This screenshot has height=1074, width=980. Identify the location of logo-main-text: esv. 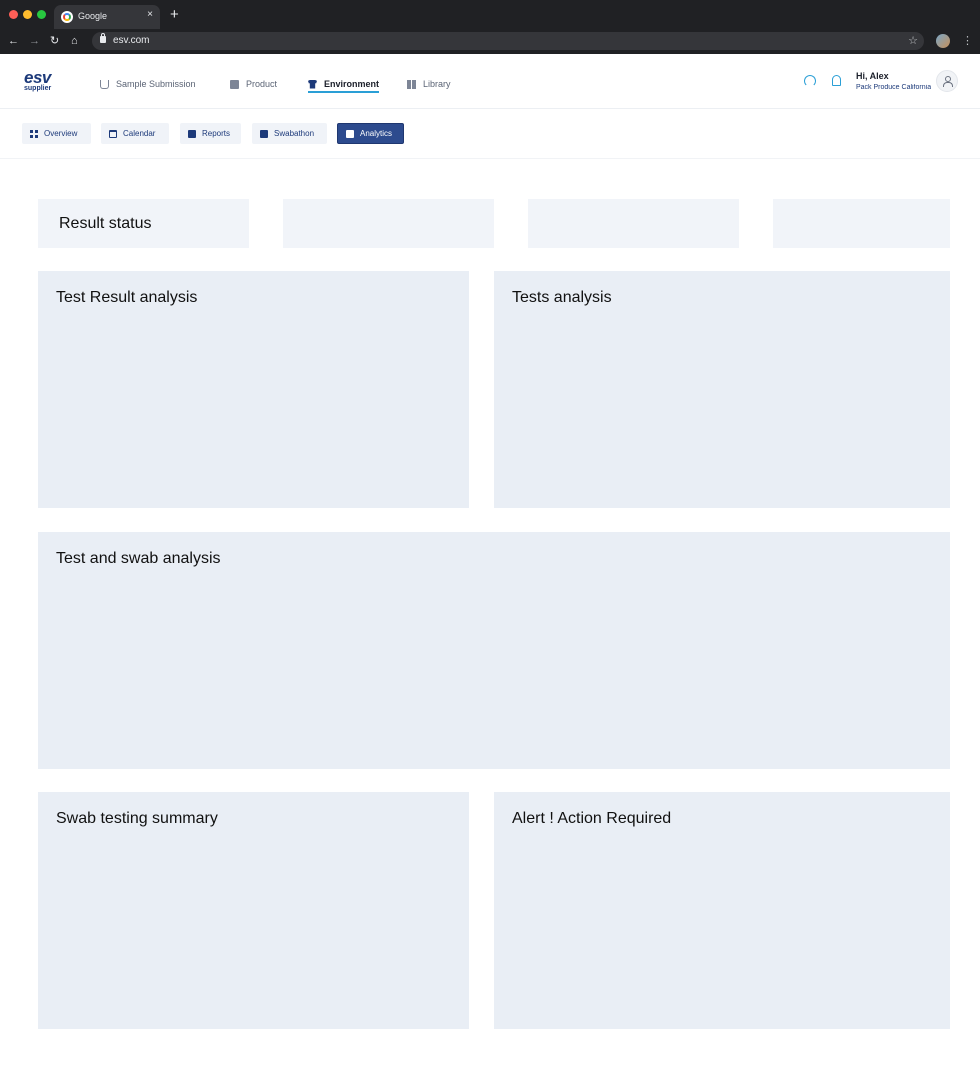
(37, 77).